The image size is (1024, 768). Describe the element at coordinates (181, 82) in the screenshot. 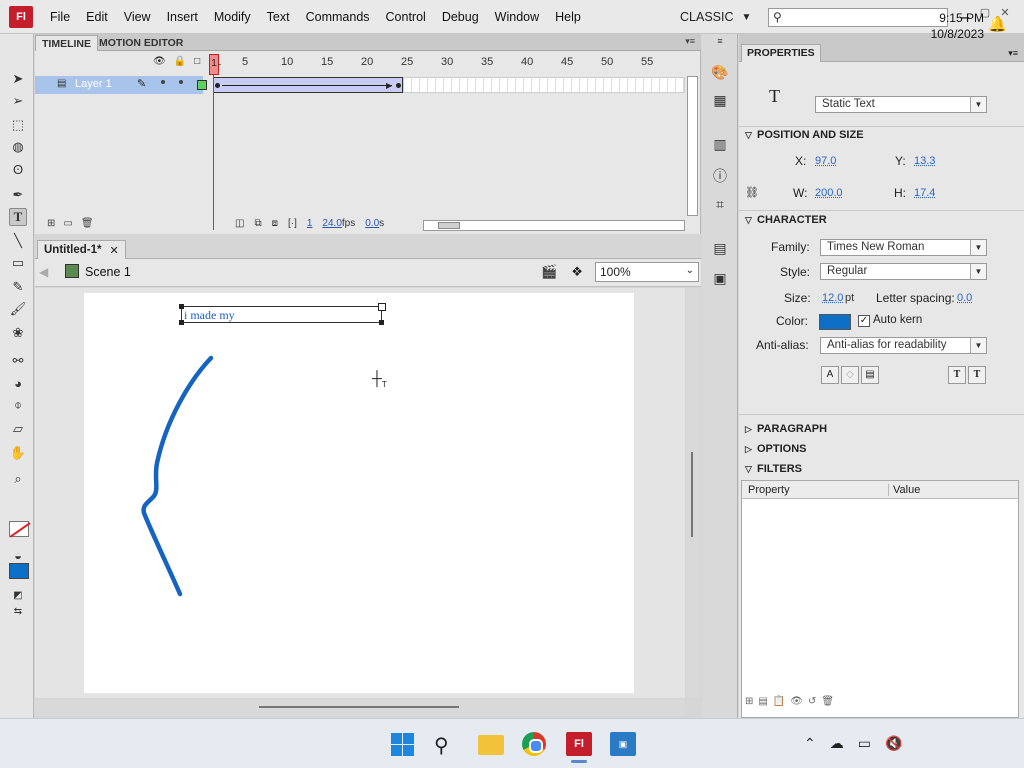

I see `lock-dot` at that location.